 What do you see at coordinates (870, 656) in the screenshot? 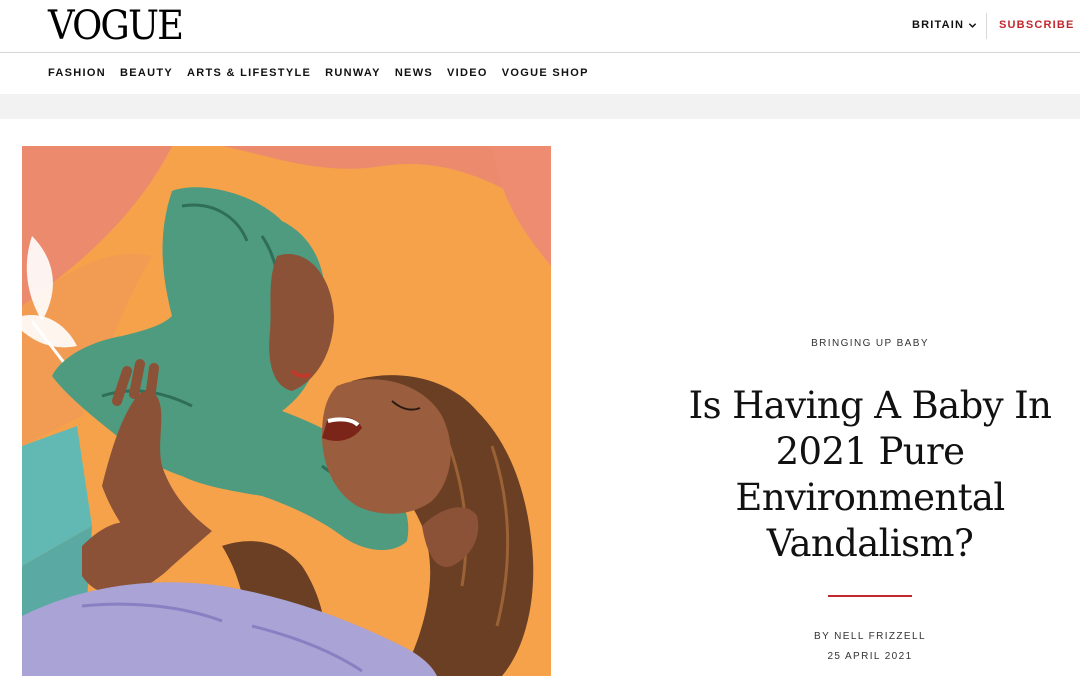
I see `article-date: 25 APRIL 2021` at bounding box center [870, 656].